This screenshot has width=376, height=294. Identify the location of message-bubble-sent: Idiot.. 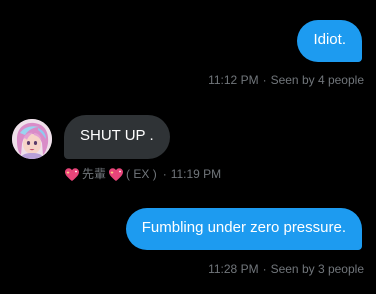
(329, 41).